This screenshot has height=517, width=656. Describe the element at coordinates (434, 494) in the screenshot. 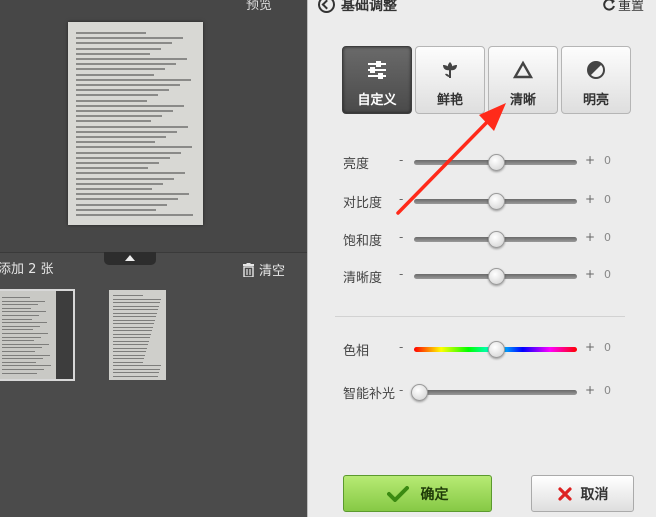

I see `confirm-label: 确定` at that location.